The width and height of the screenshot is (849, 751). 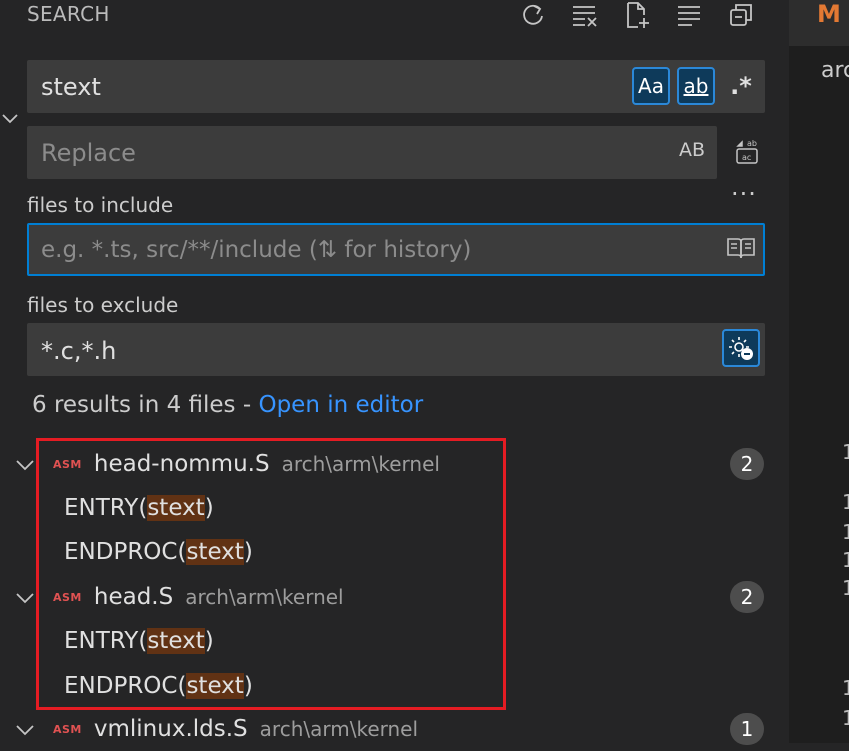 I want to click on asm-file-icon: ASM, so click(x=67, y=729).